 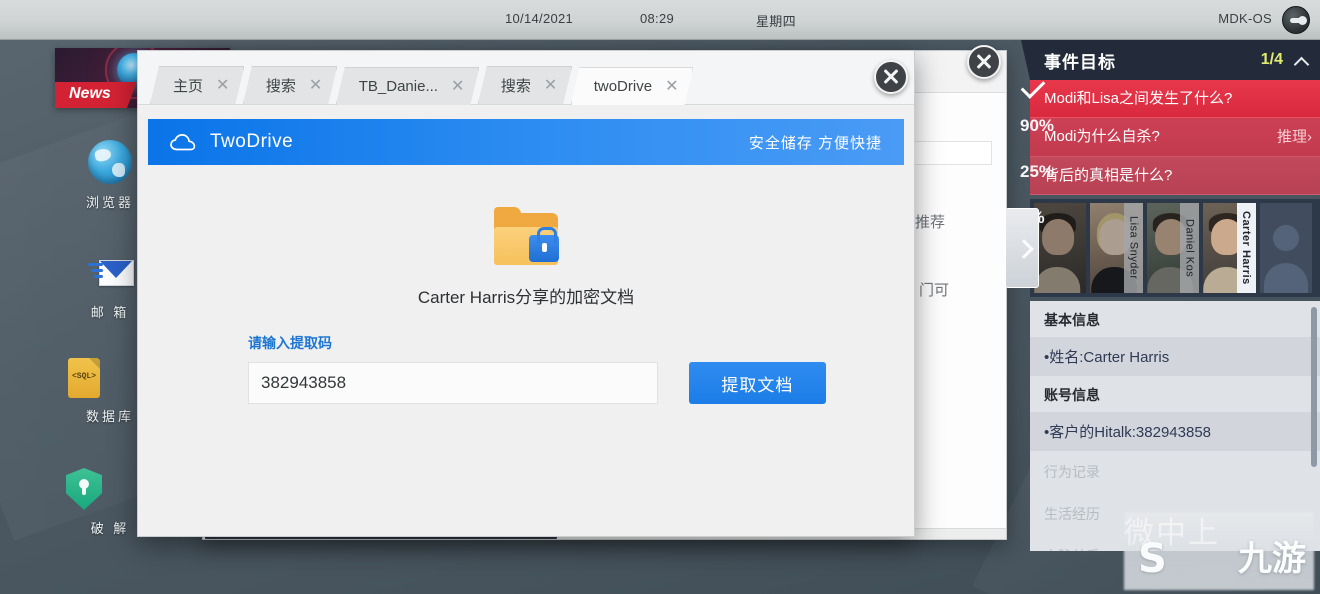 What do you see at coordinates (526, 297) in the screenshot?
I see `folder-caption: Carter Harris分享的加密文档` at bounding box center [526, 297].